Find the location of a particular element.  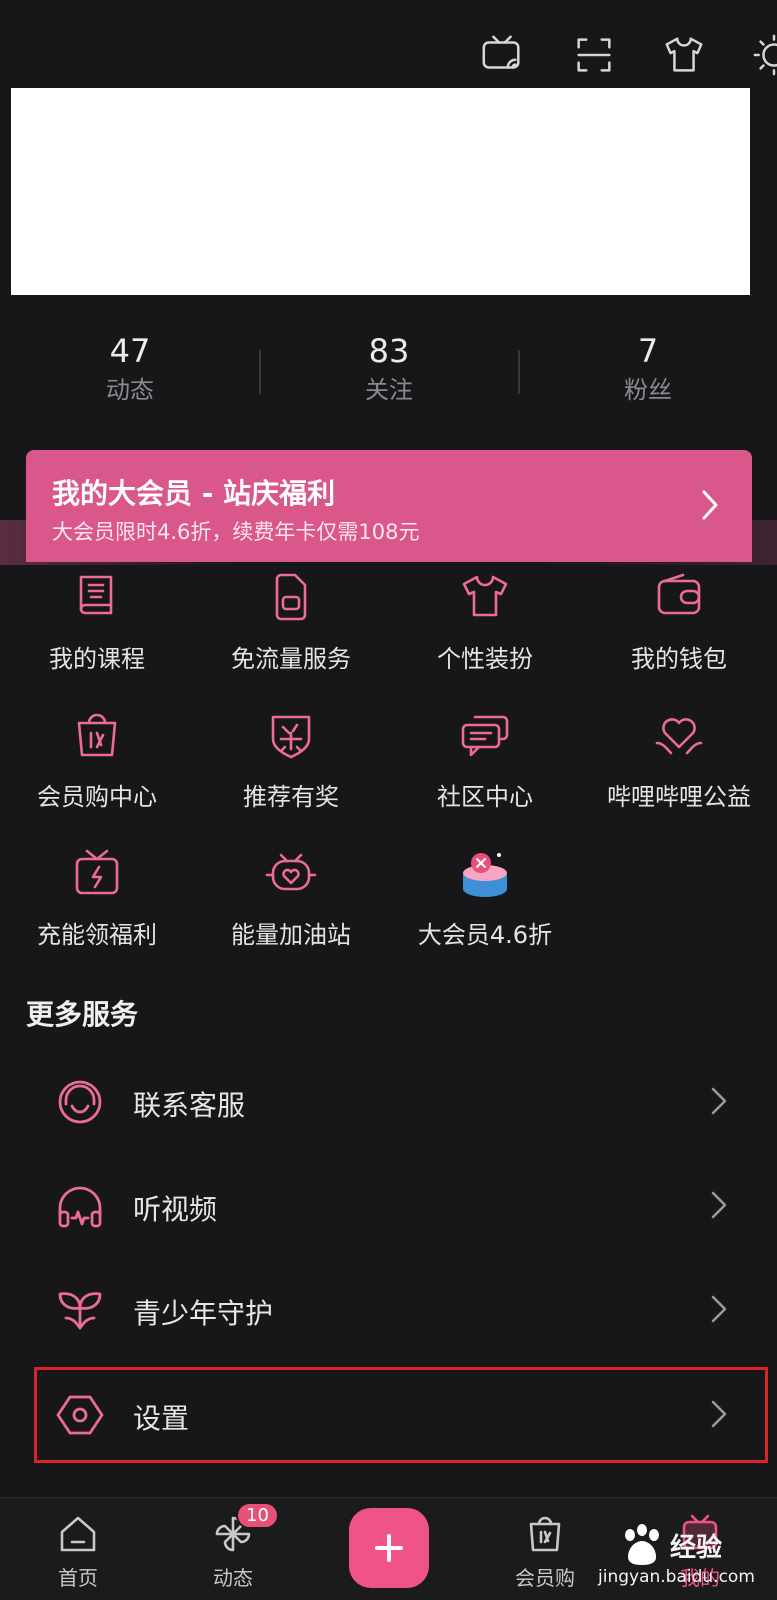

grid-item-referral: 推荐有奖 is located at coordinates (291, 759).